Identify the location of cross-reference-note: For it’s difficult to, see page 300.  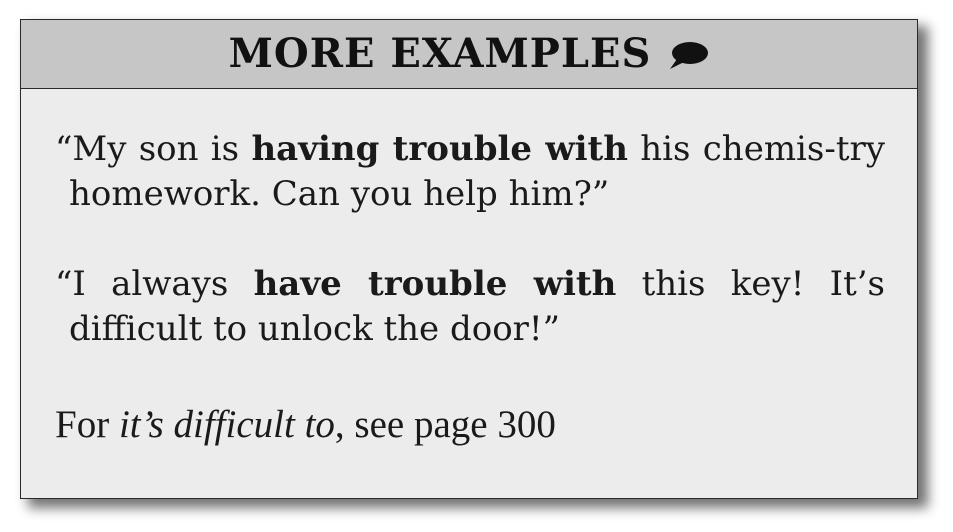
(470, 424).